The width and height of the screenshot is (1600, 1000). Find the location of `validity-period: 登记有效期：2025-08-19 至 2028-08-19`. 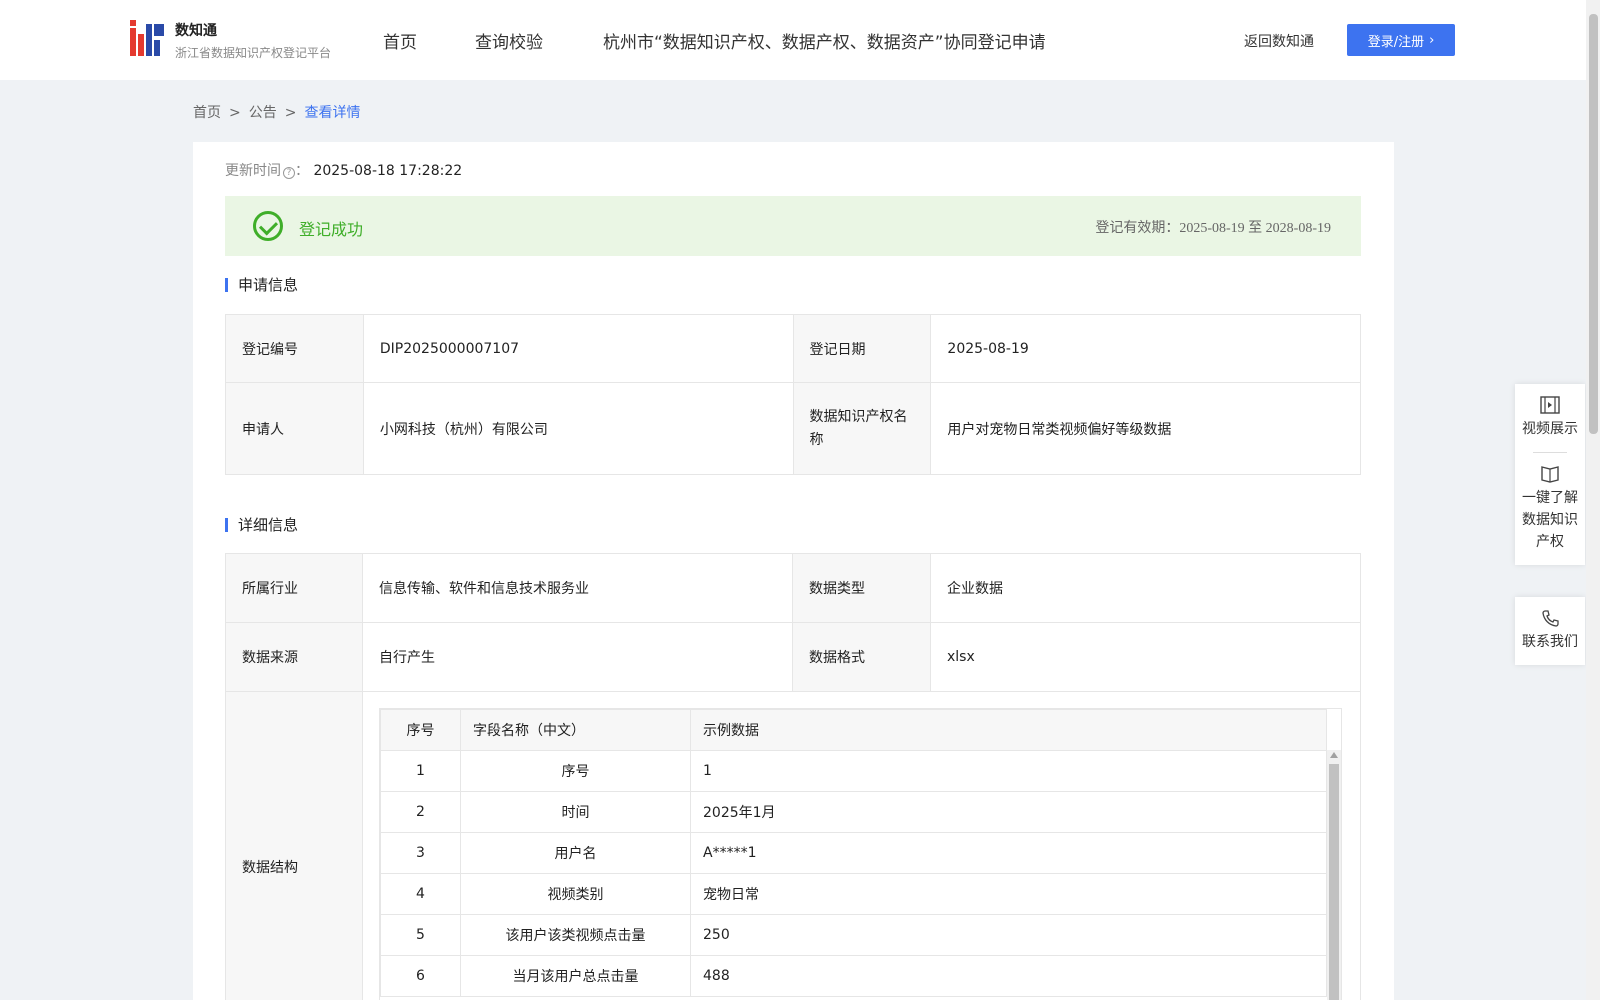

validity-period: 登记有效期：2025-08-19 至 2028-08-19 is located at coordinates (1213, 227).